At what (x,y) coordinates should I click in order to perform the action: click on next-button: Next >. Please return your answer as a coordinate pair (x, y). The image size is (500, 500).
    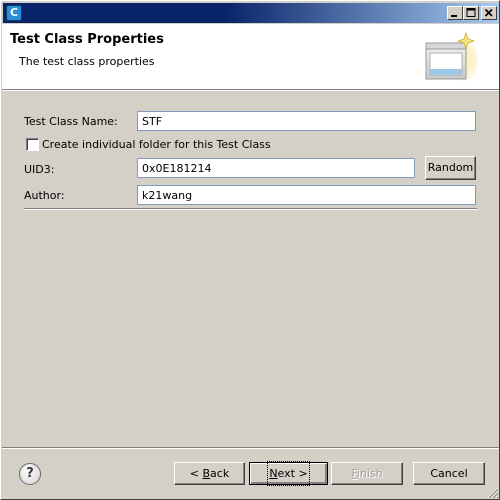
    Looking at the image, I should click on (288, 473).